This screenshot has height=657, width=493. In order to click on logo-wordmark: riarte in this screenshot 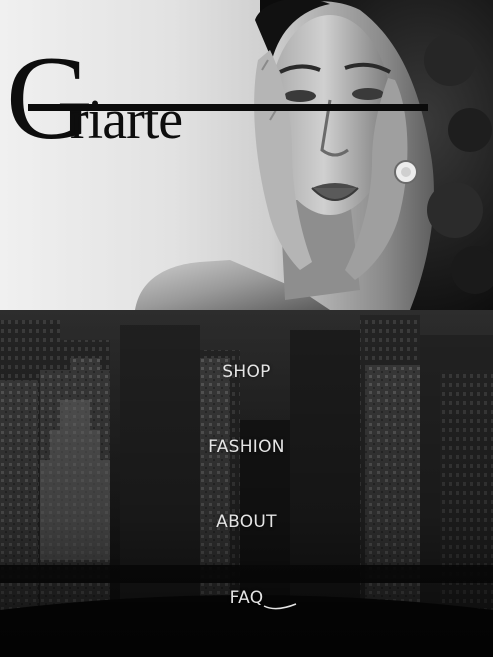, I will do `click(126, 120)`.